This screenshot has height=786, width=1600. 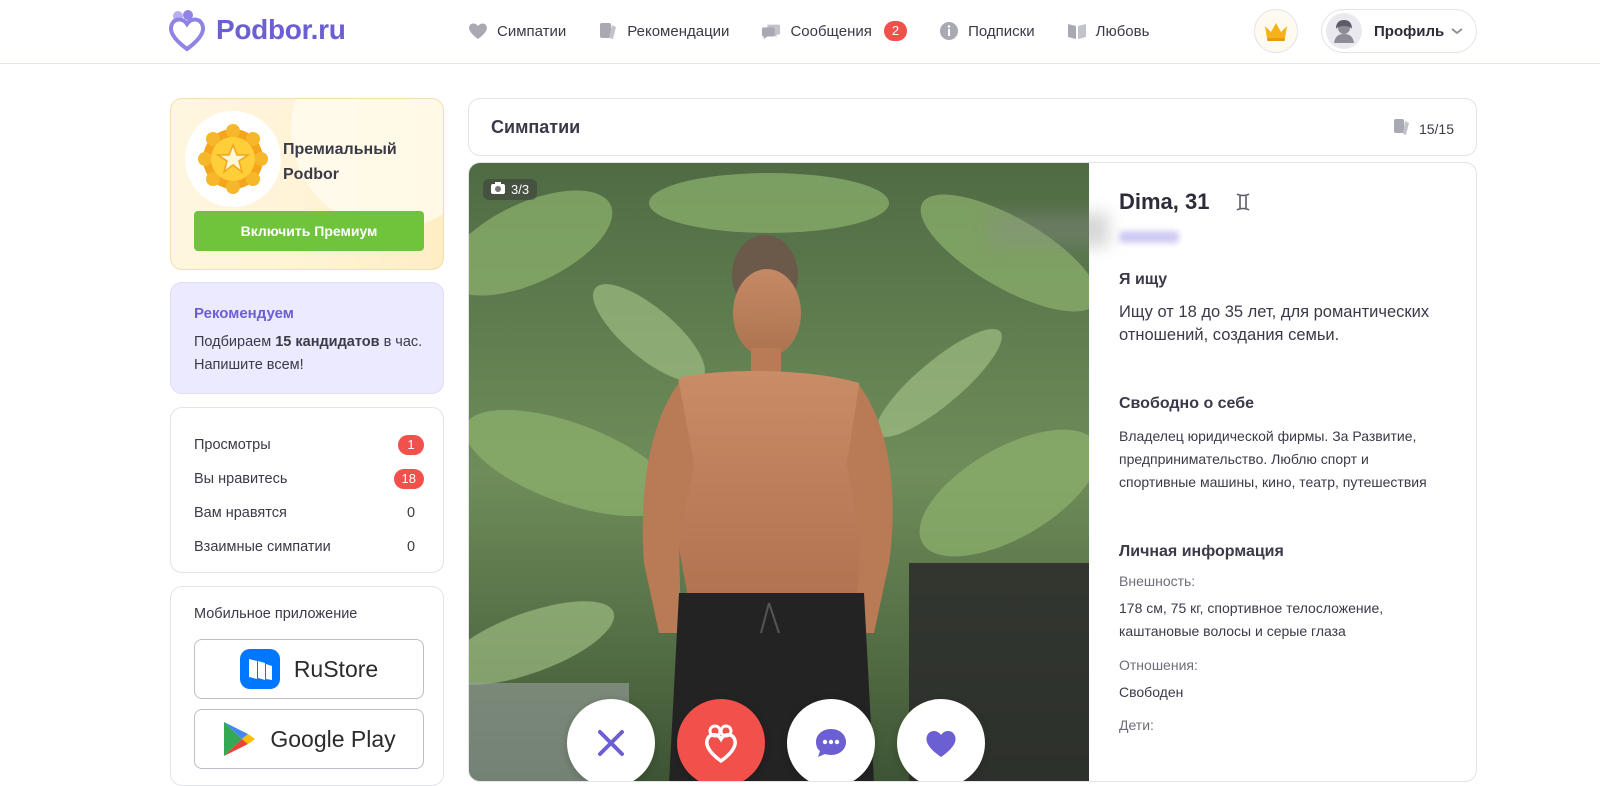 I want to click on dislike-button, so click(x=611, y=740).